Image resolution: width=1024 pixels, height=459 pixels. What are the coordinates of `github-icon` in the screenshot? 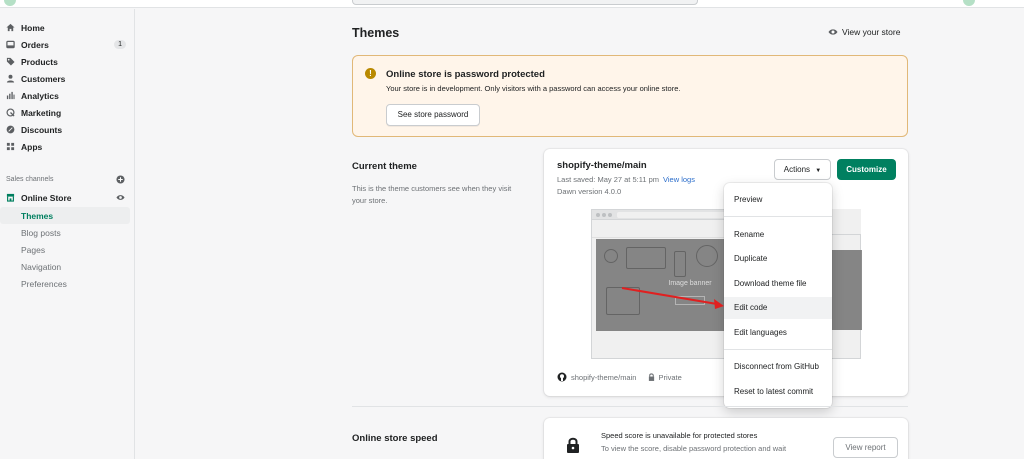 It's located at (562, 377).